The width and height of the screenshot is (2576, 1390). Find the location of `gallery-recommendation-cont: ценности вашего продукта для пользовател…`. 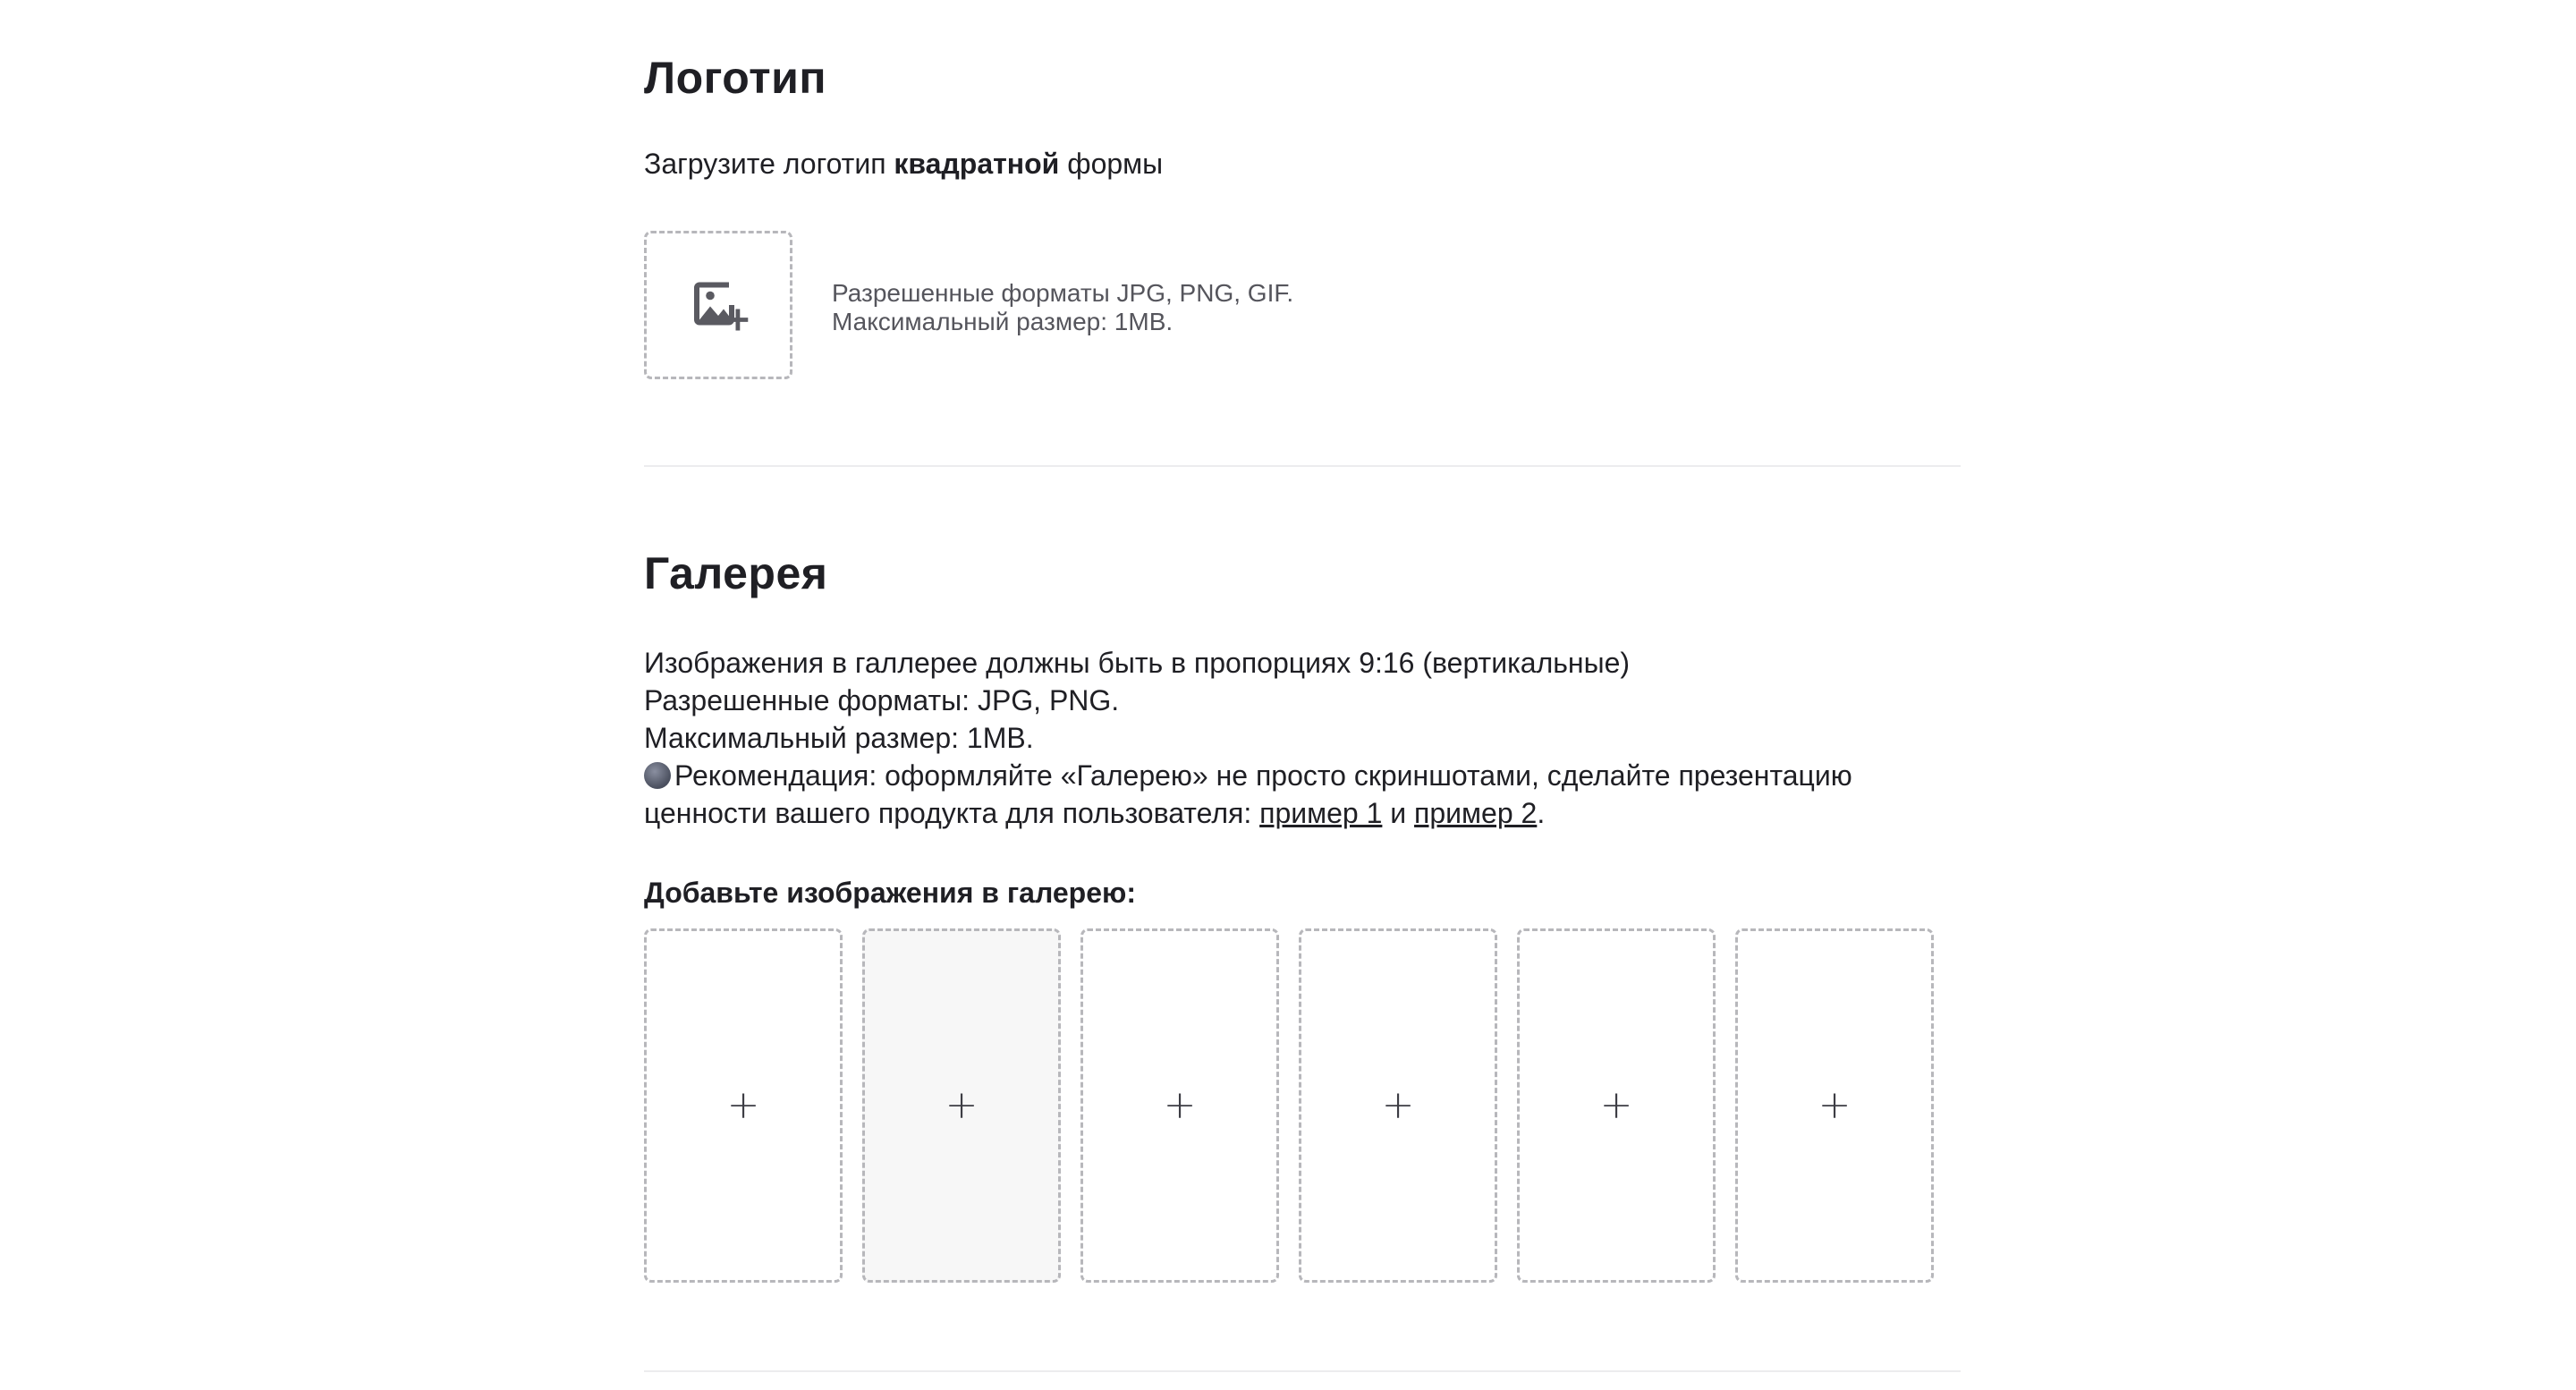

gallery-recommendation-cont: ценности вашего продукта для пользовател… is located at coordinates (1302, 813).